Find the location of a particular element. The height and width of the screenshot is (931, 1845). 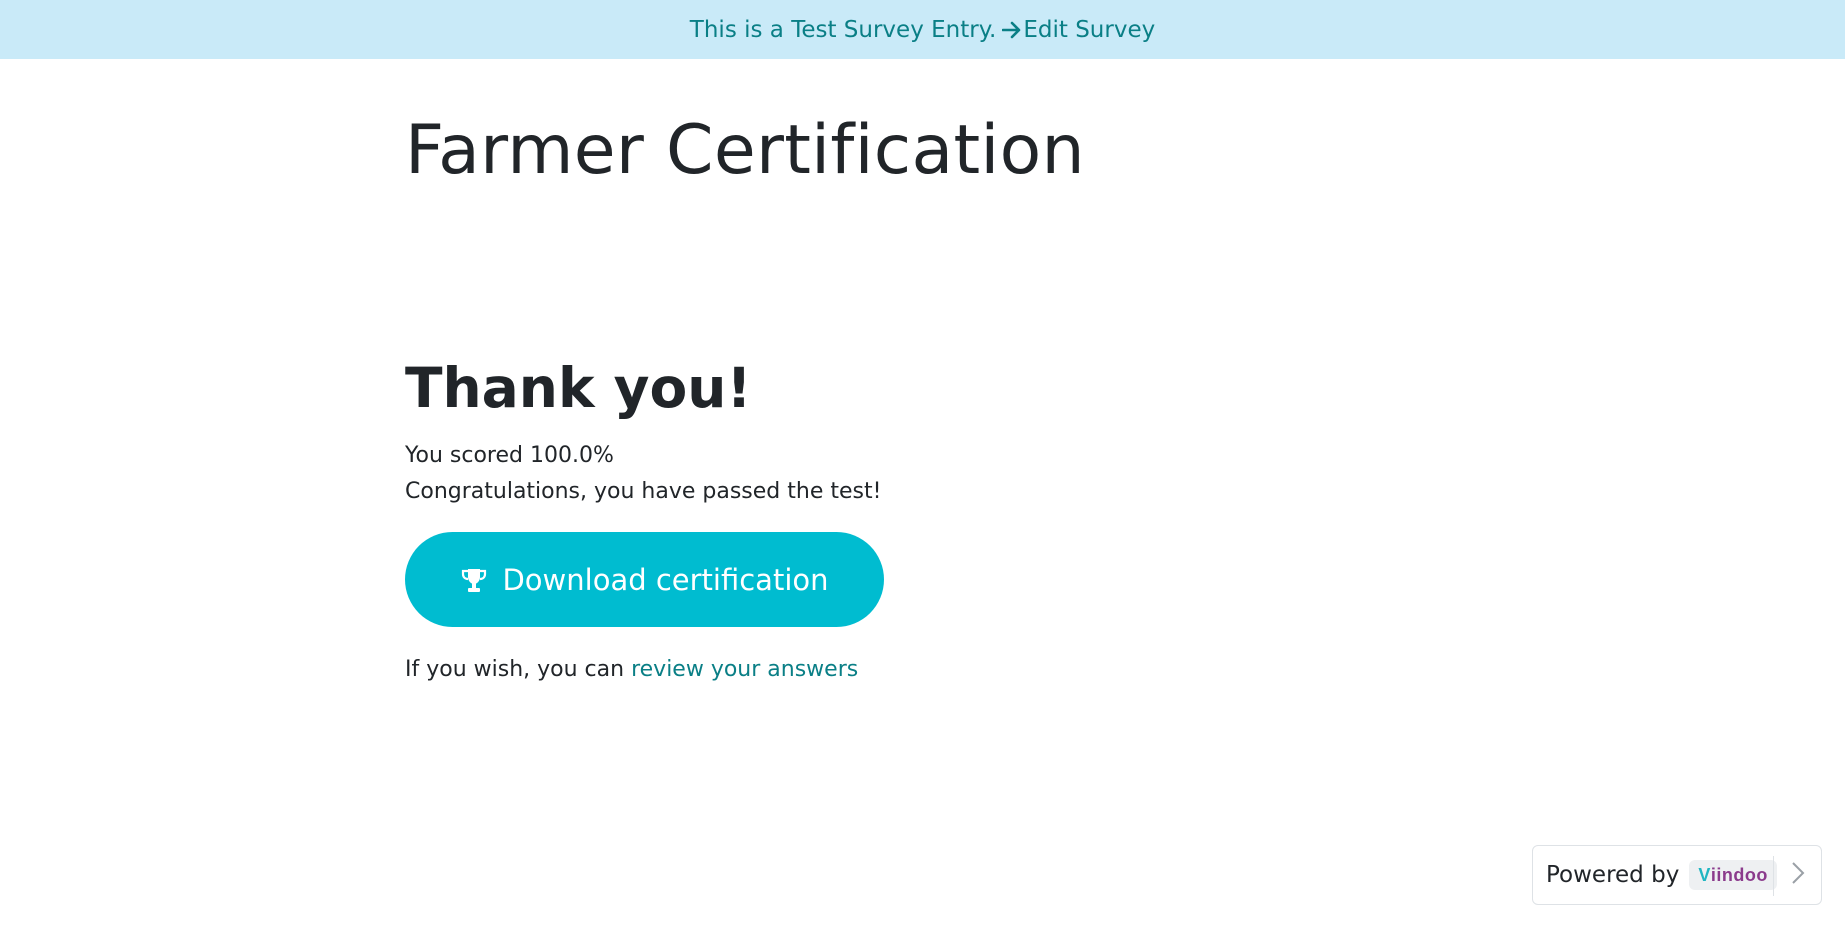

logo-first-letter: V is located at coordinates (1704, 874).